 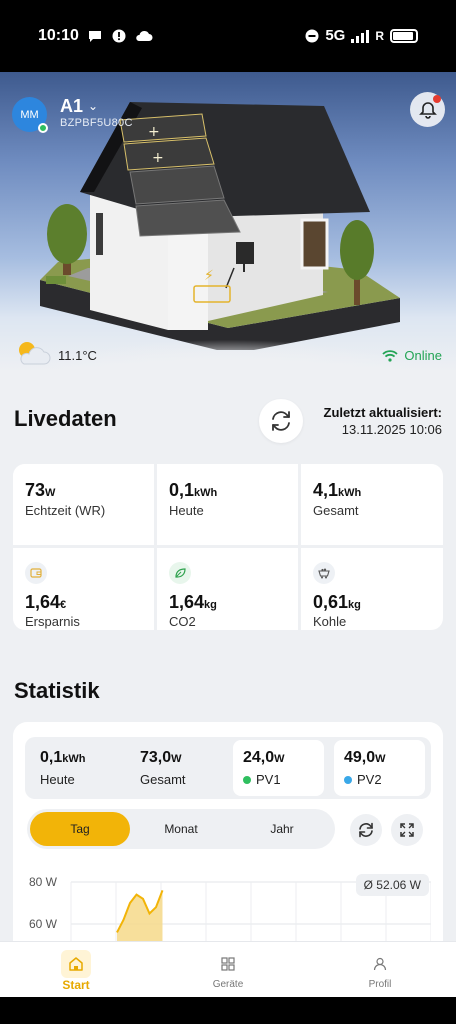 What do you see at coordinates (58, 35) in the screenshot?
I see `status-time: 10:10` at bounding box center [58, 35].